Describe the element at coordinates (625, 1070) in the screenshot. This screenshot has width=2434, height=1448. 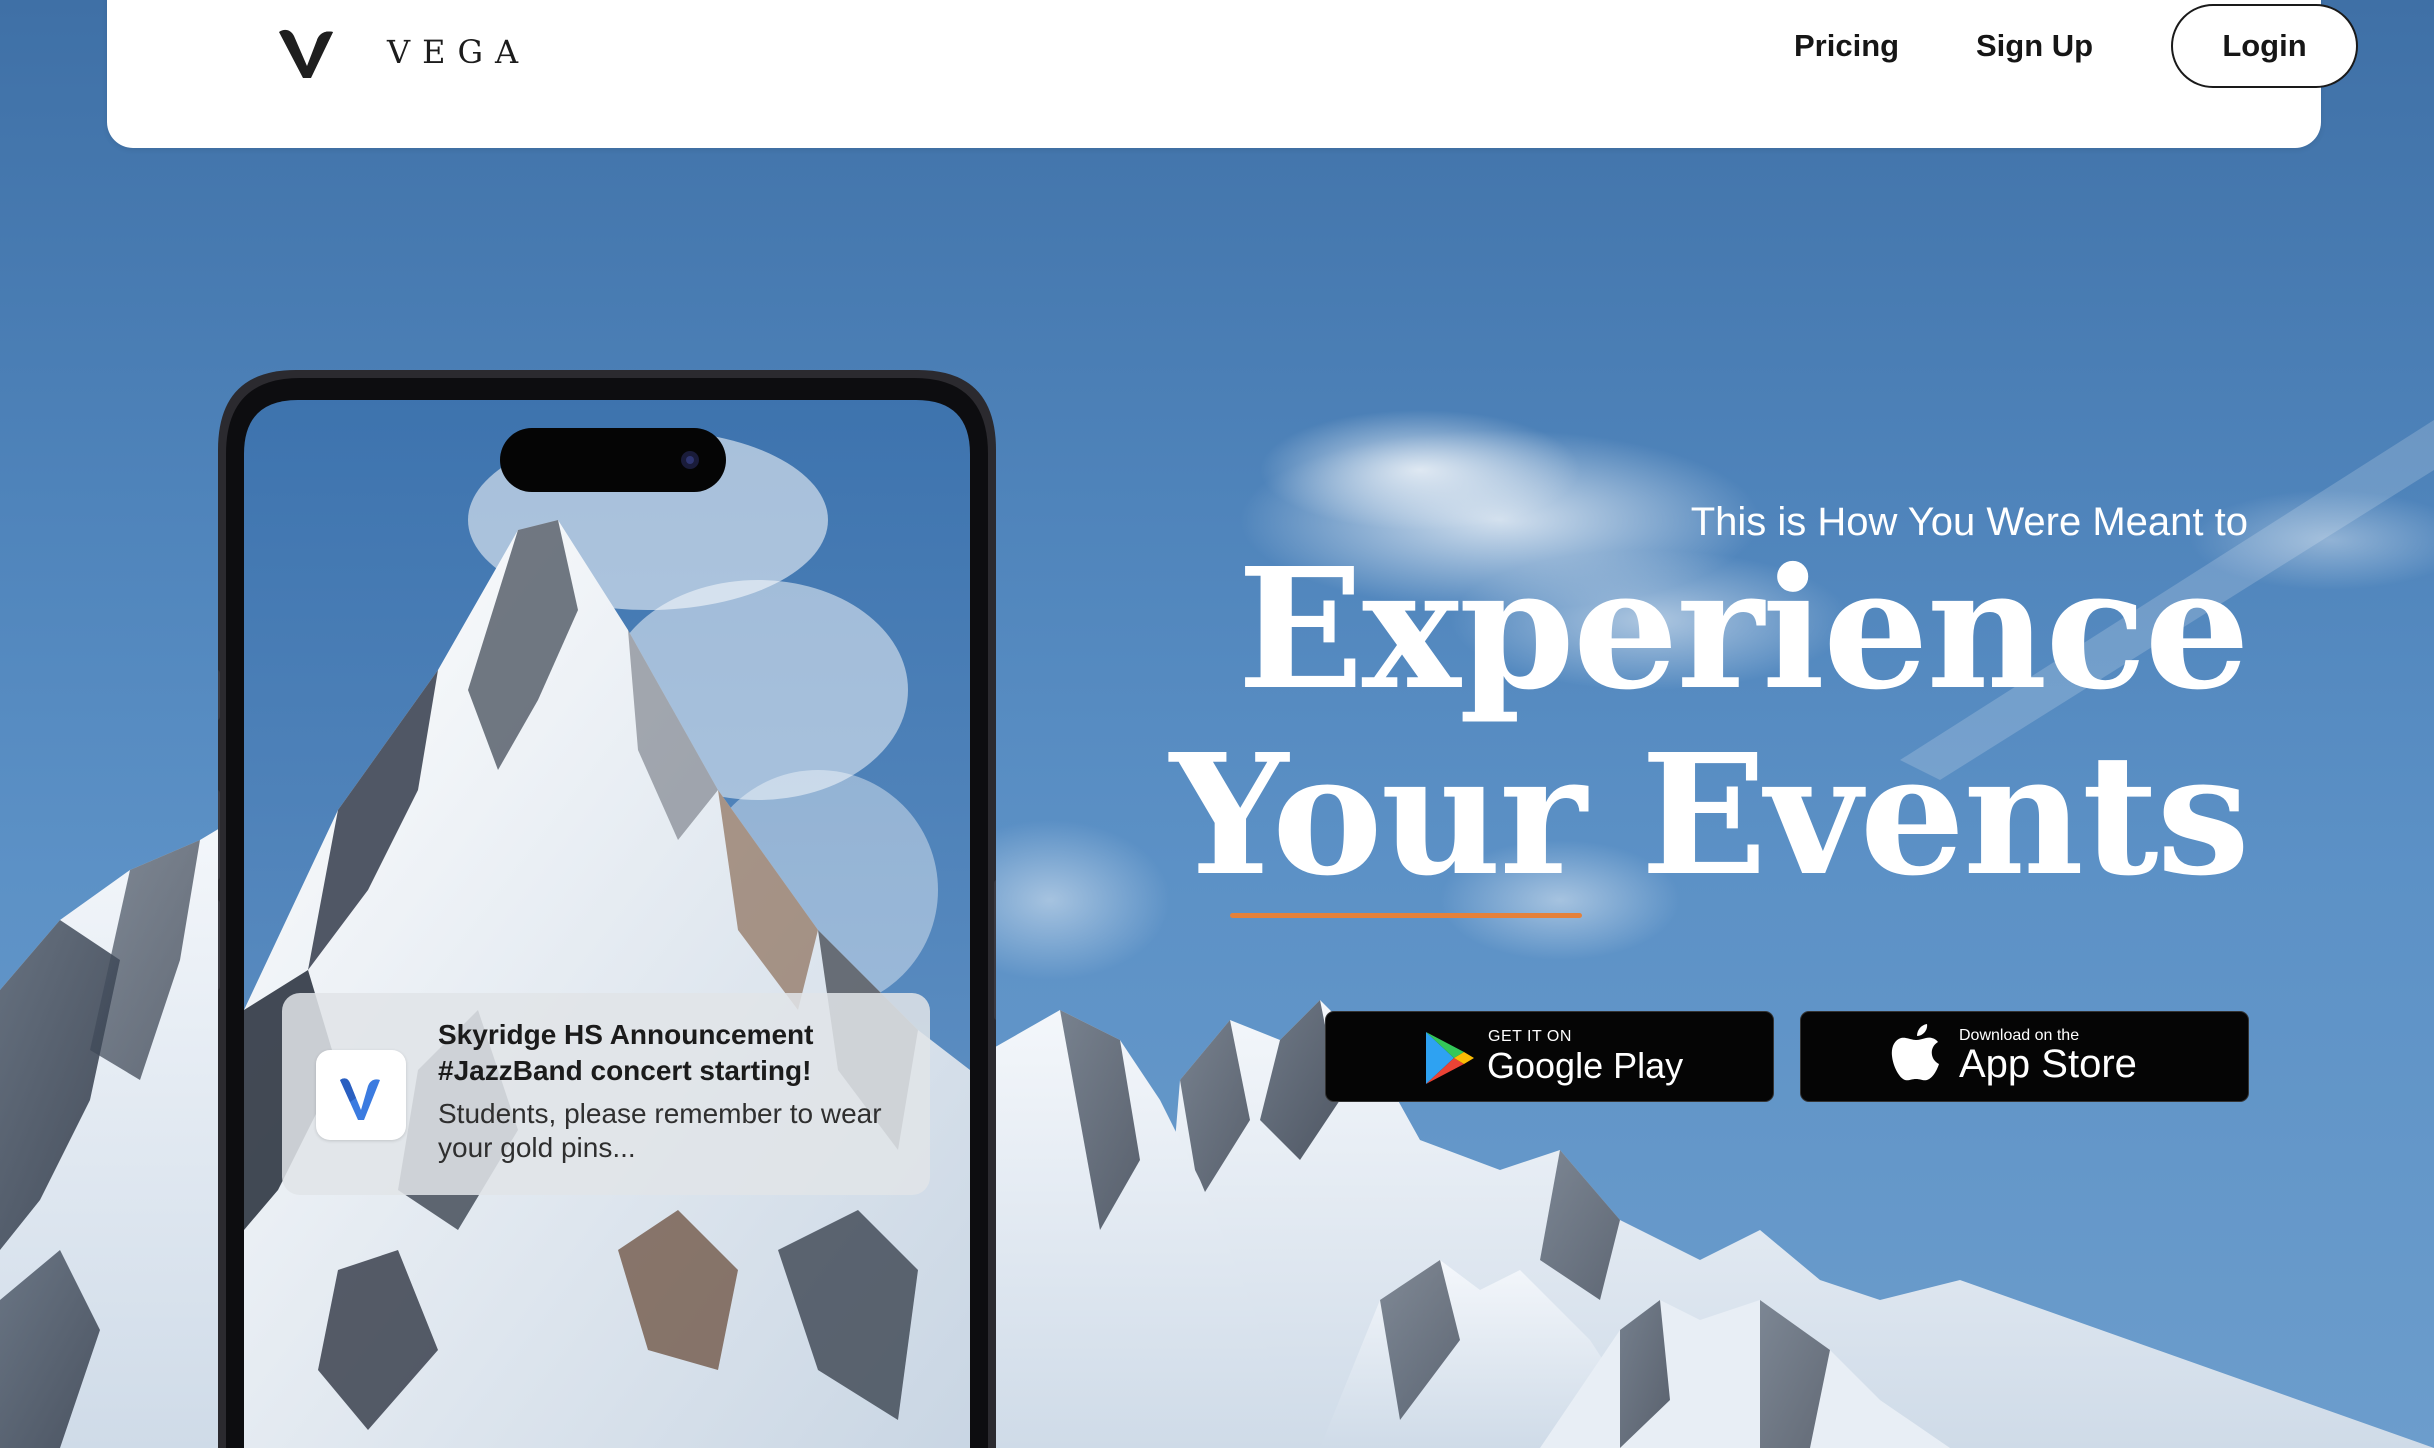
I see `notification-subtitle: #JazzBand concert starting!` at that location.